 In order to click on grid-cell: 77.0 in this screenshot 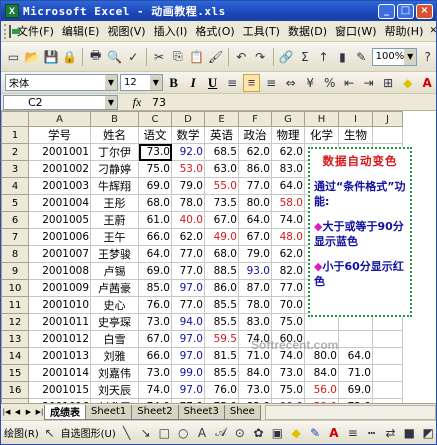, I will do `click(188, 271)`.